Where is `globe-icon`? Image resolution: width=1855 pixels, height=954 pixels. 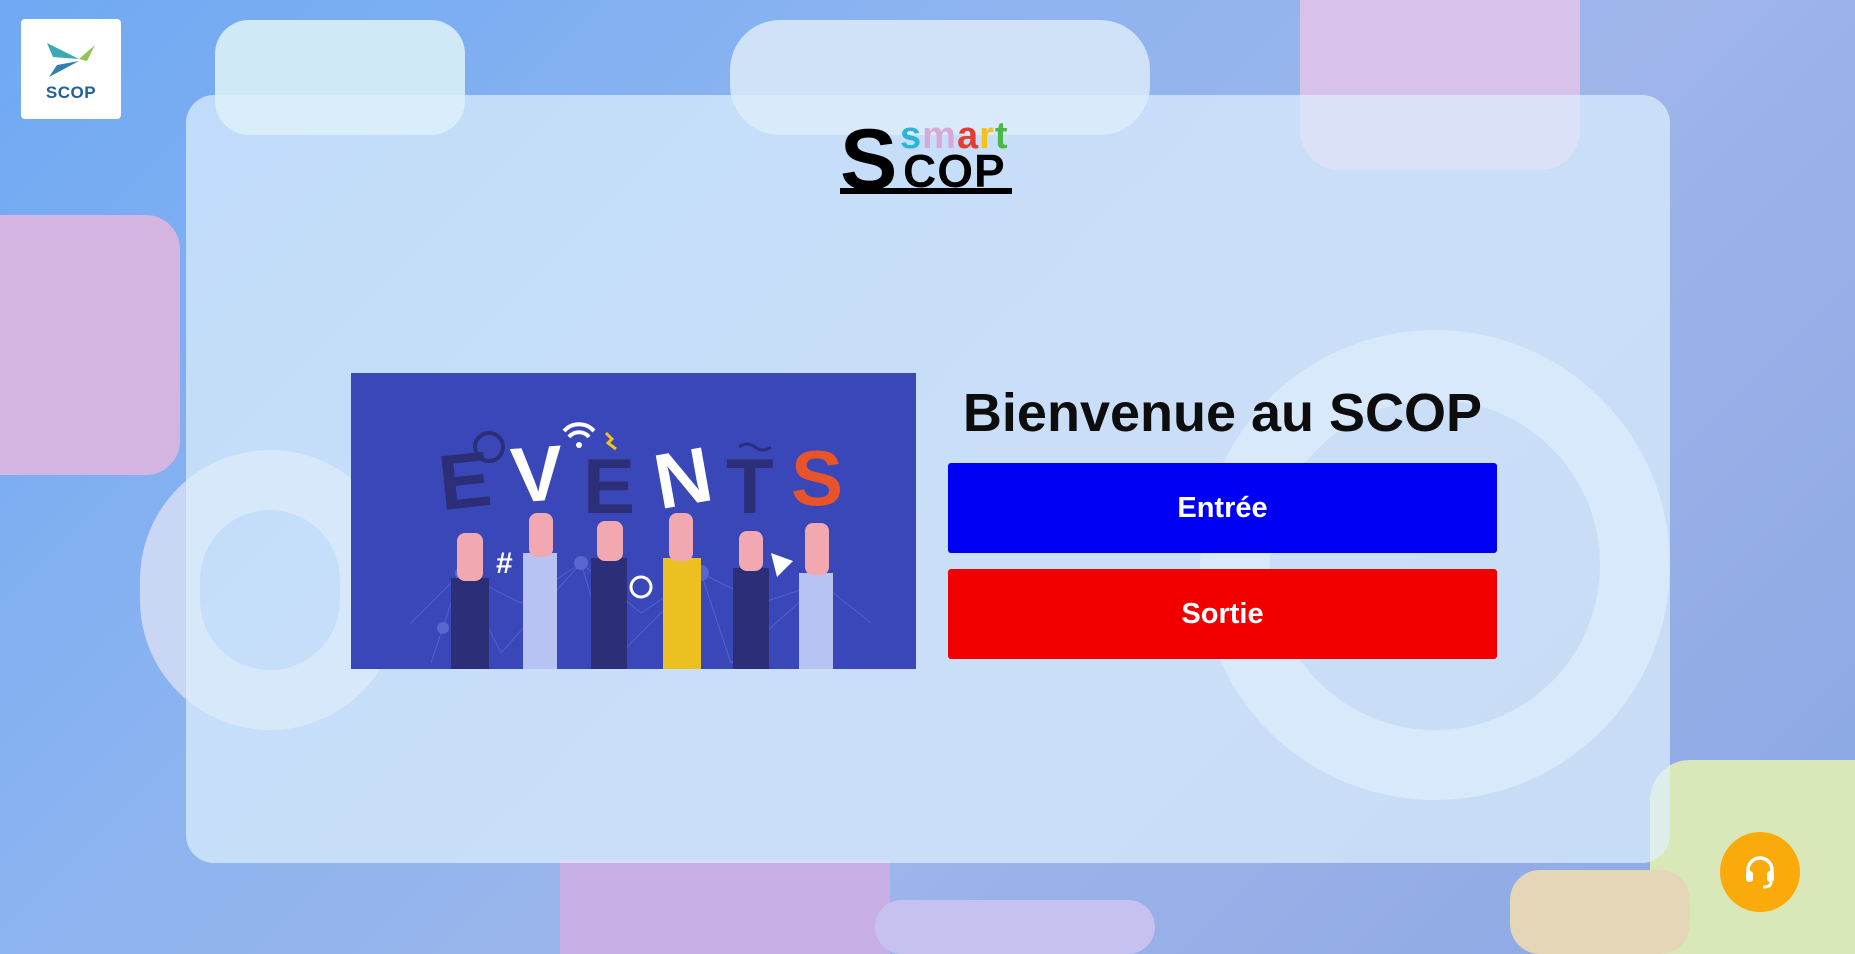 globe-icon is located at coordinates (641, 587).